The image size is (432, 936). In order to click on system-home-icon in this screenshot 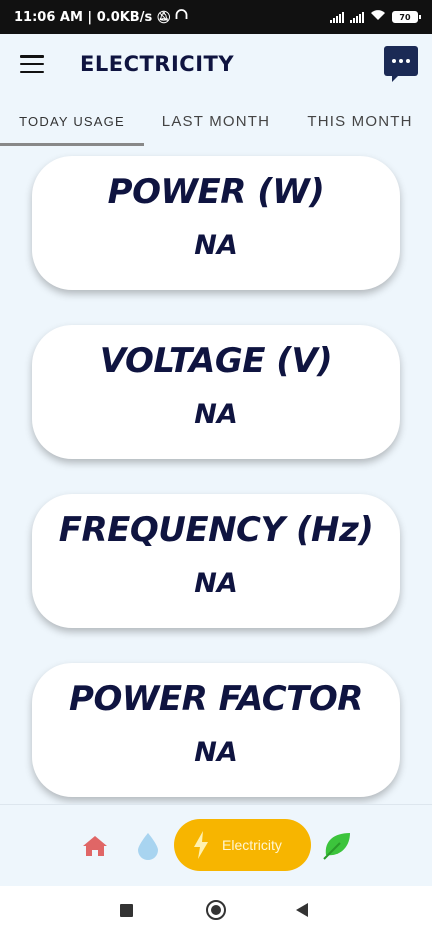, I will do `click(216, 910)`.